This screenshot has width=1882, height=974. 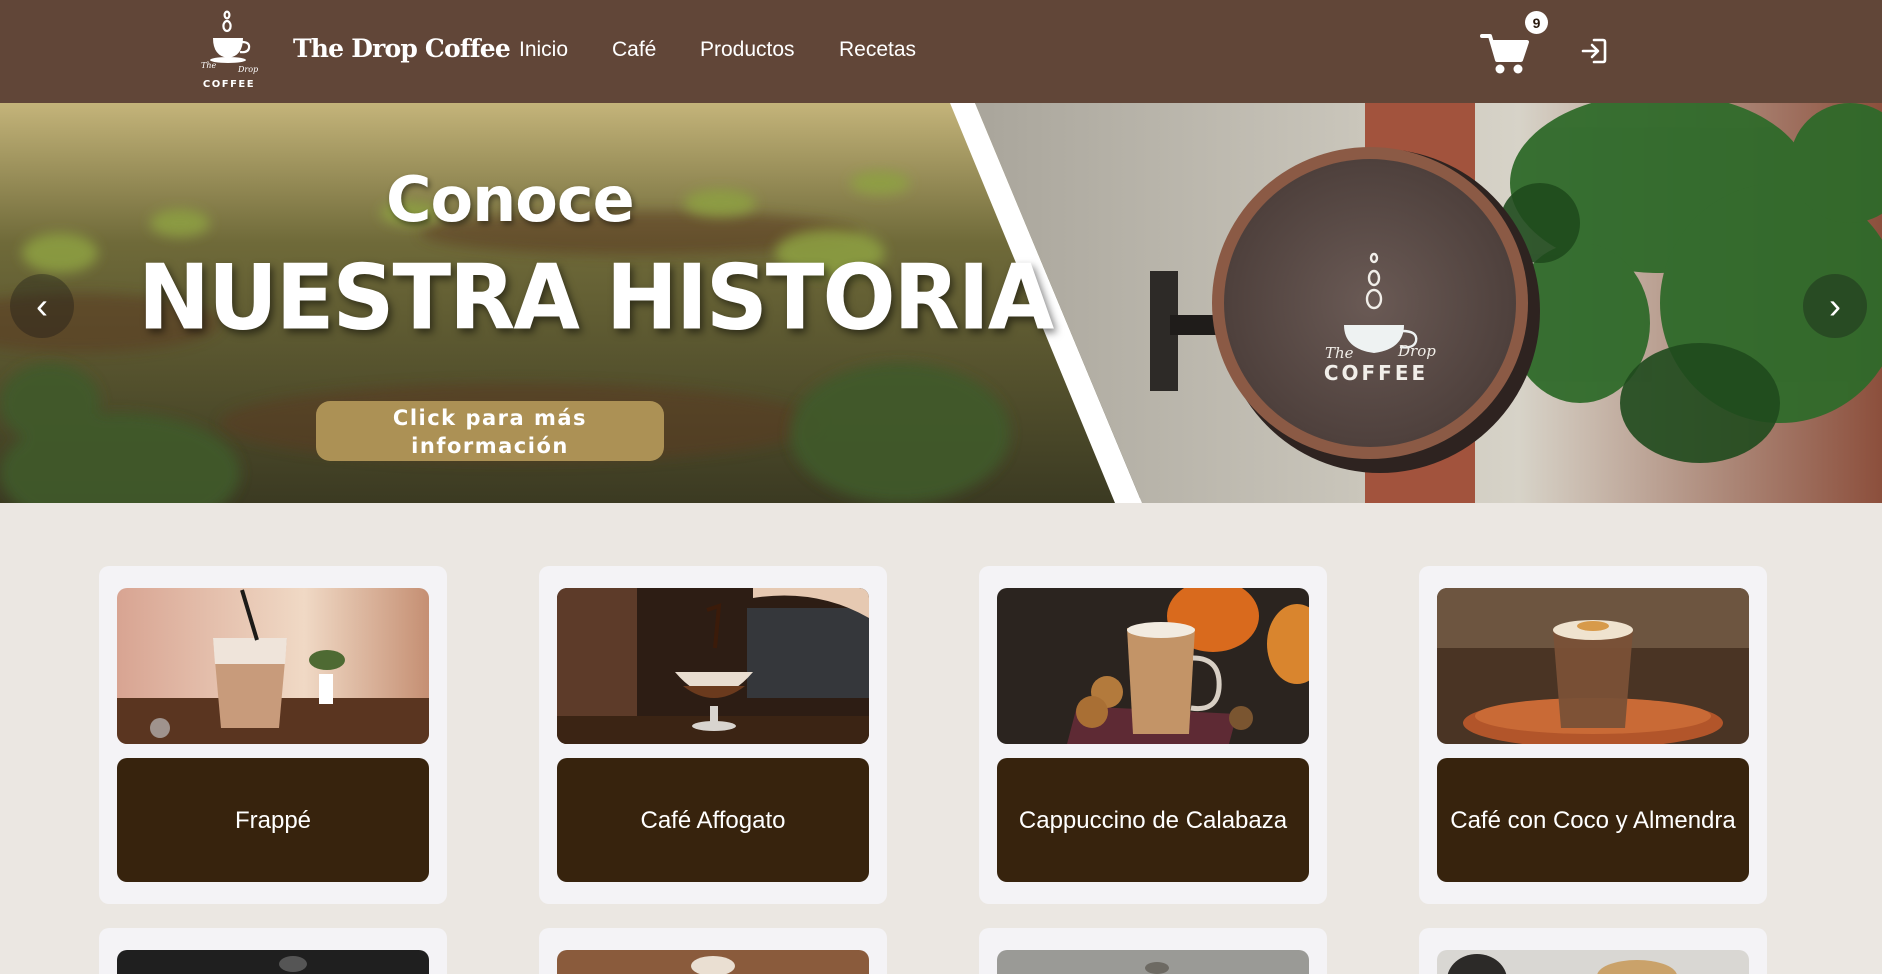 What do you see at coordinates (1593, 666) in the screenshot?
I see `product-image-cafe-coco-almendra` at bounding box center [1593, 666].